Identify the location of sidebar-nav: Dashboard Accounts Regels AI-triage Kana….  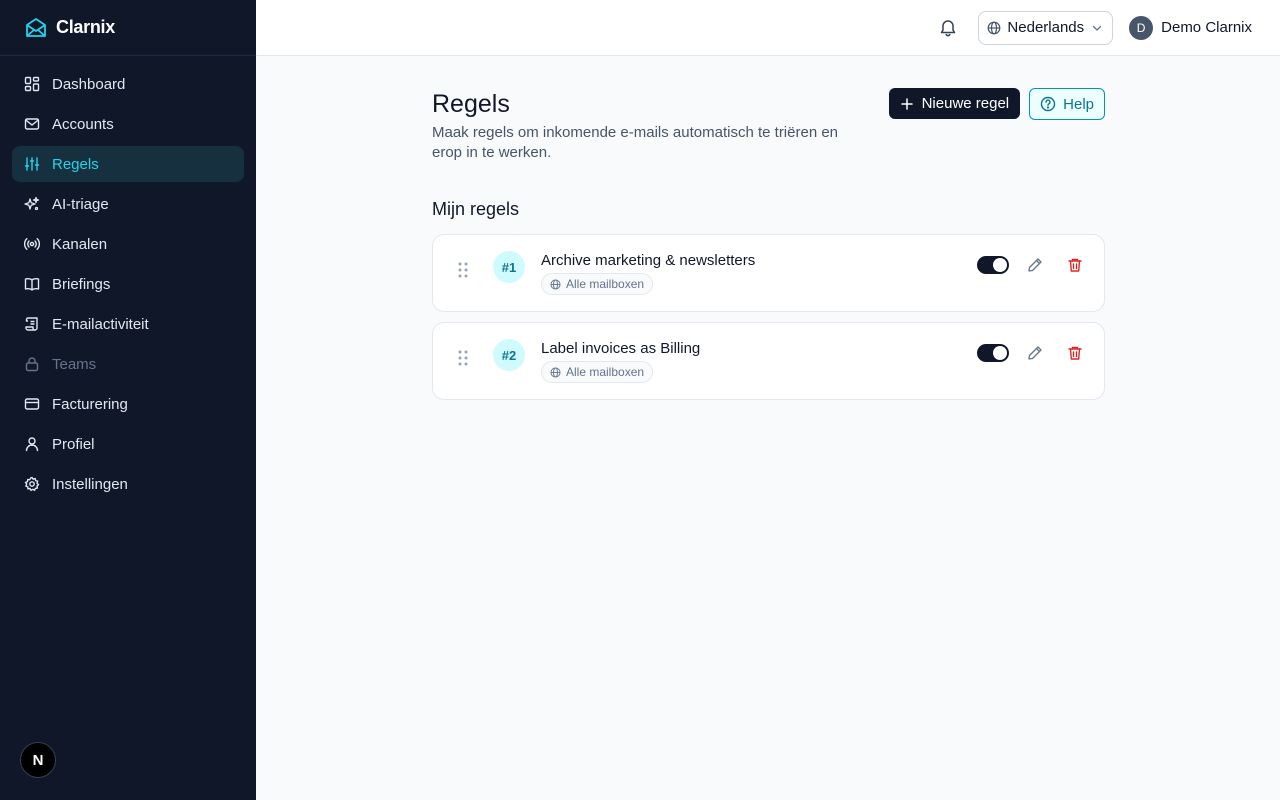
(128, 286).